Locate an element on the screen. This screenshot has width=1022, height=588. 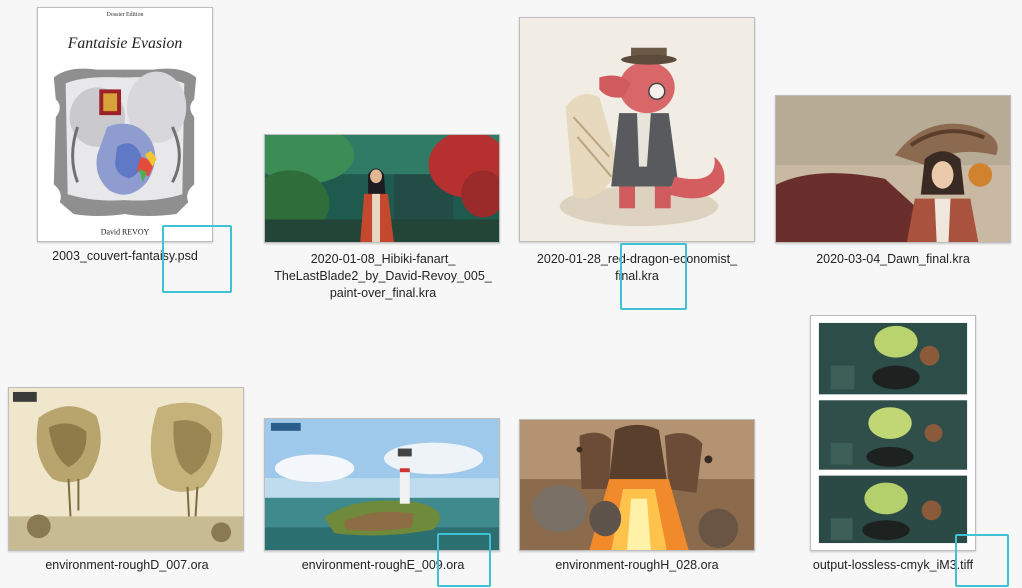
red-dragon-illustration is located at coordinates (637, 129).